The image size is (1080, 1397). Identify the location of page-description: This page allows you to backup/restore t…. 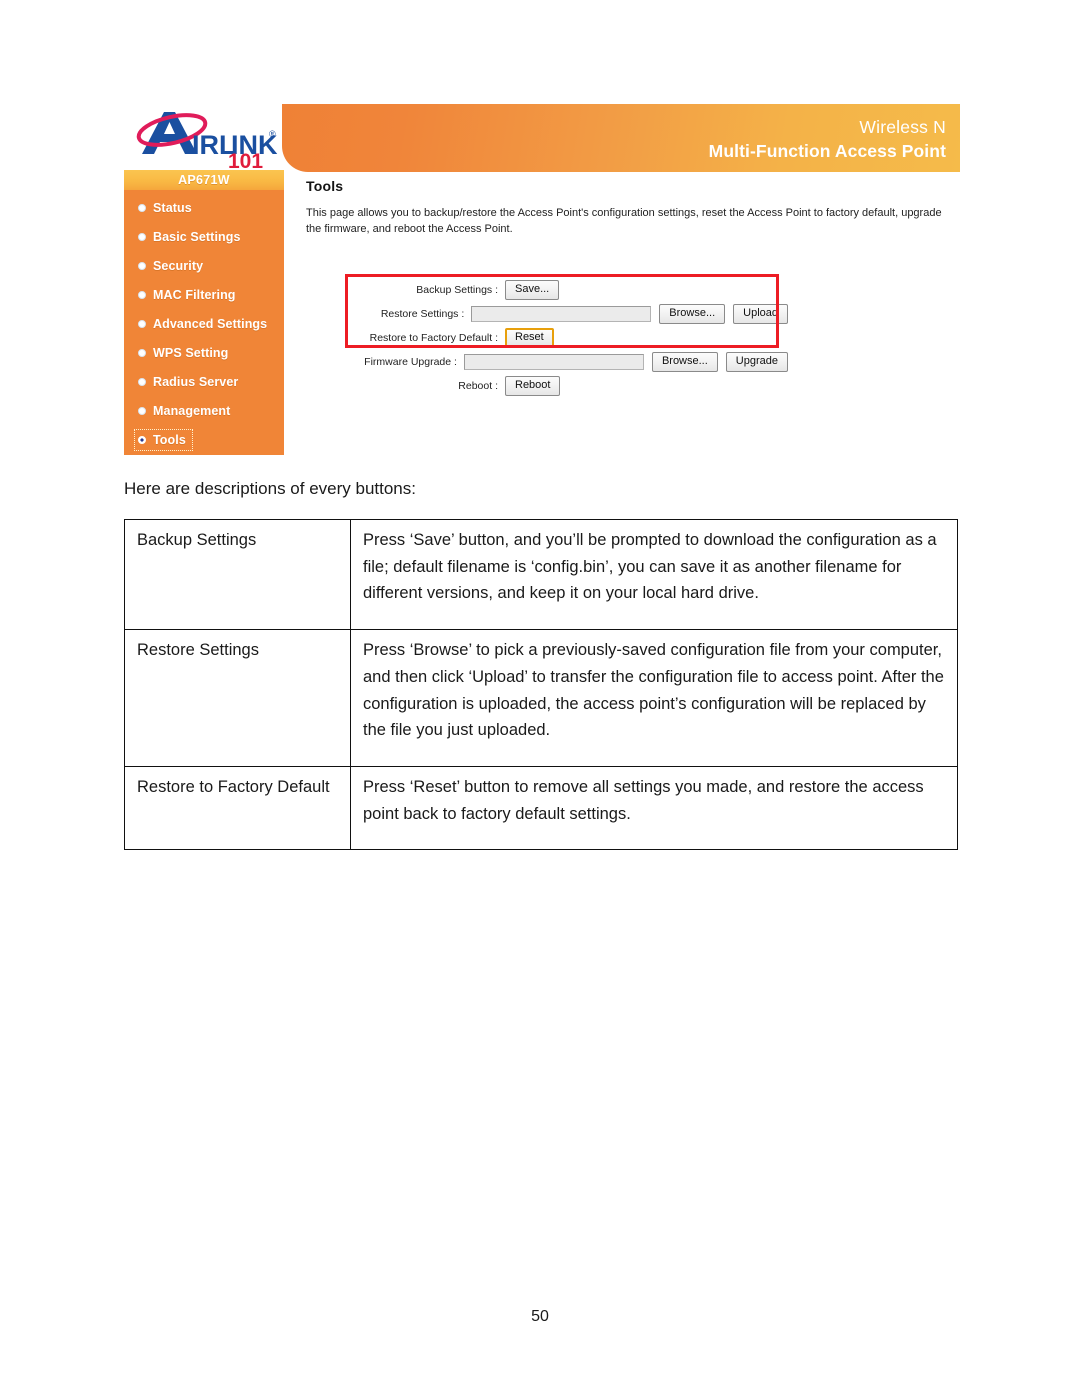
(624, 221).